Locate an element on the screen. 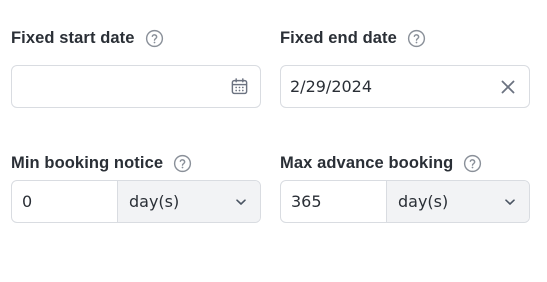 The height and width of the screenshot is (282, 547). fixed-start-date-input is located at coordinates (136, 86).